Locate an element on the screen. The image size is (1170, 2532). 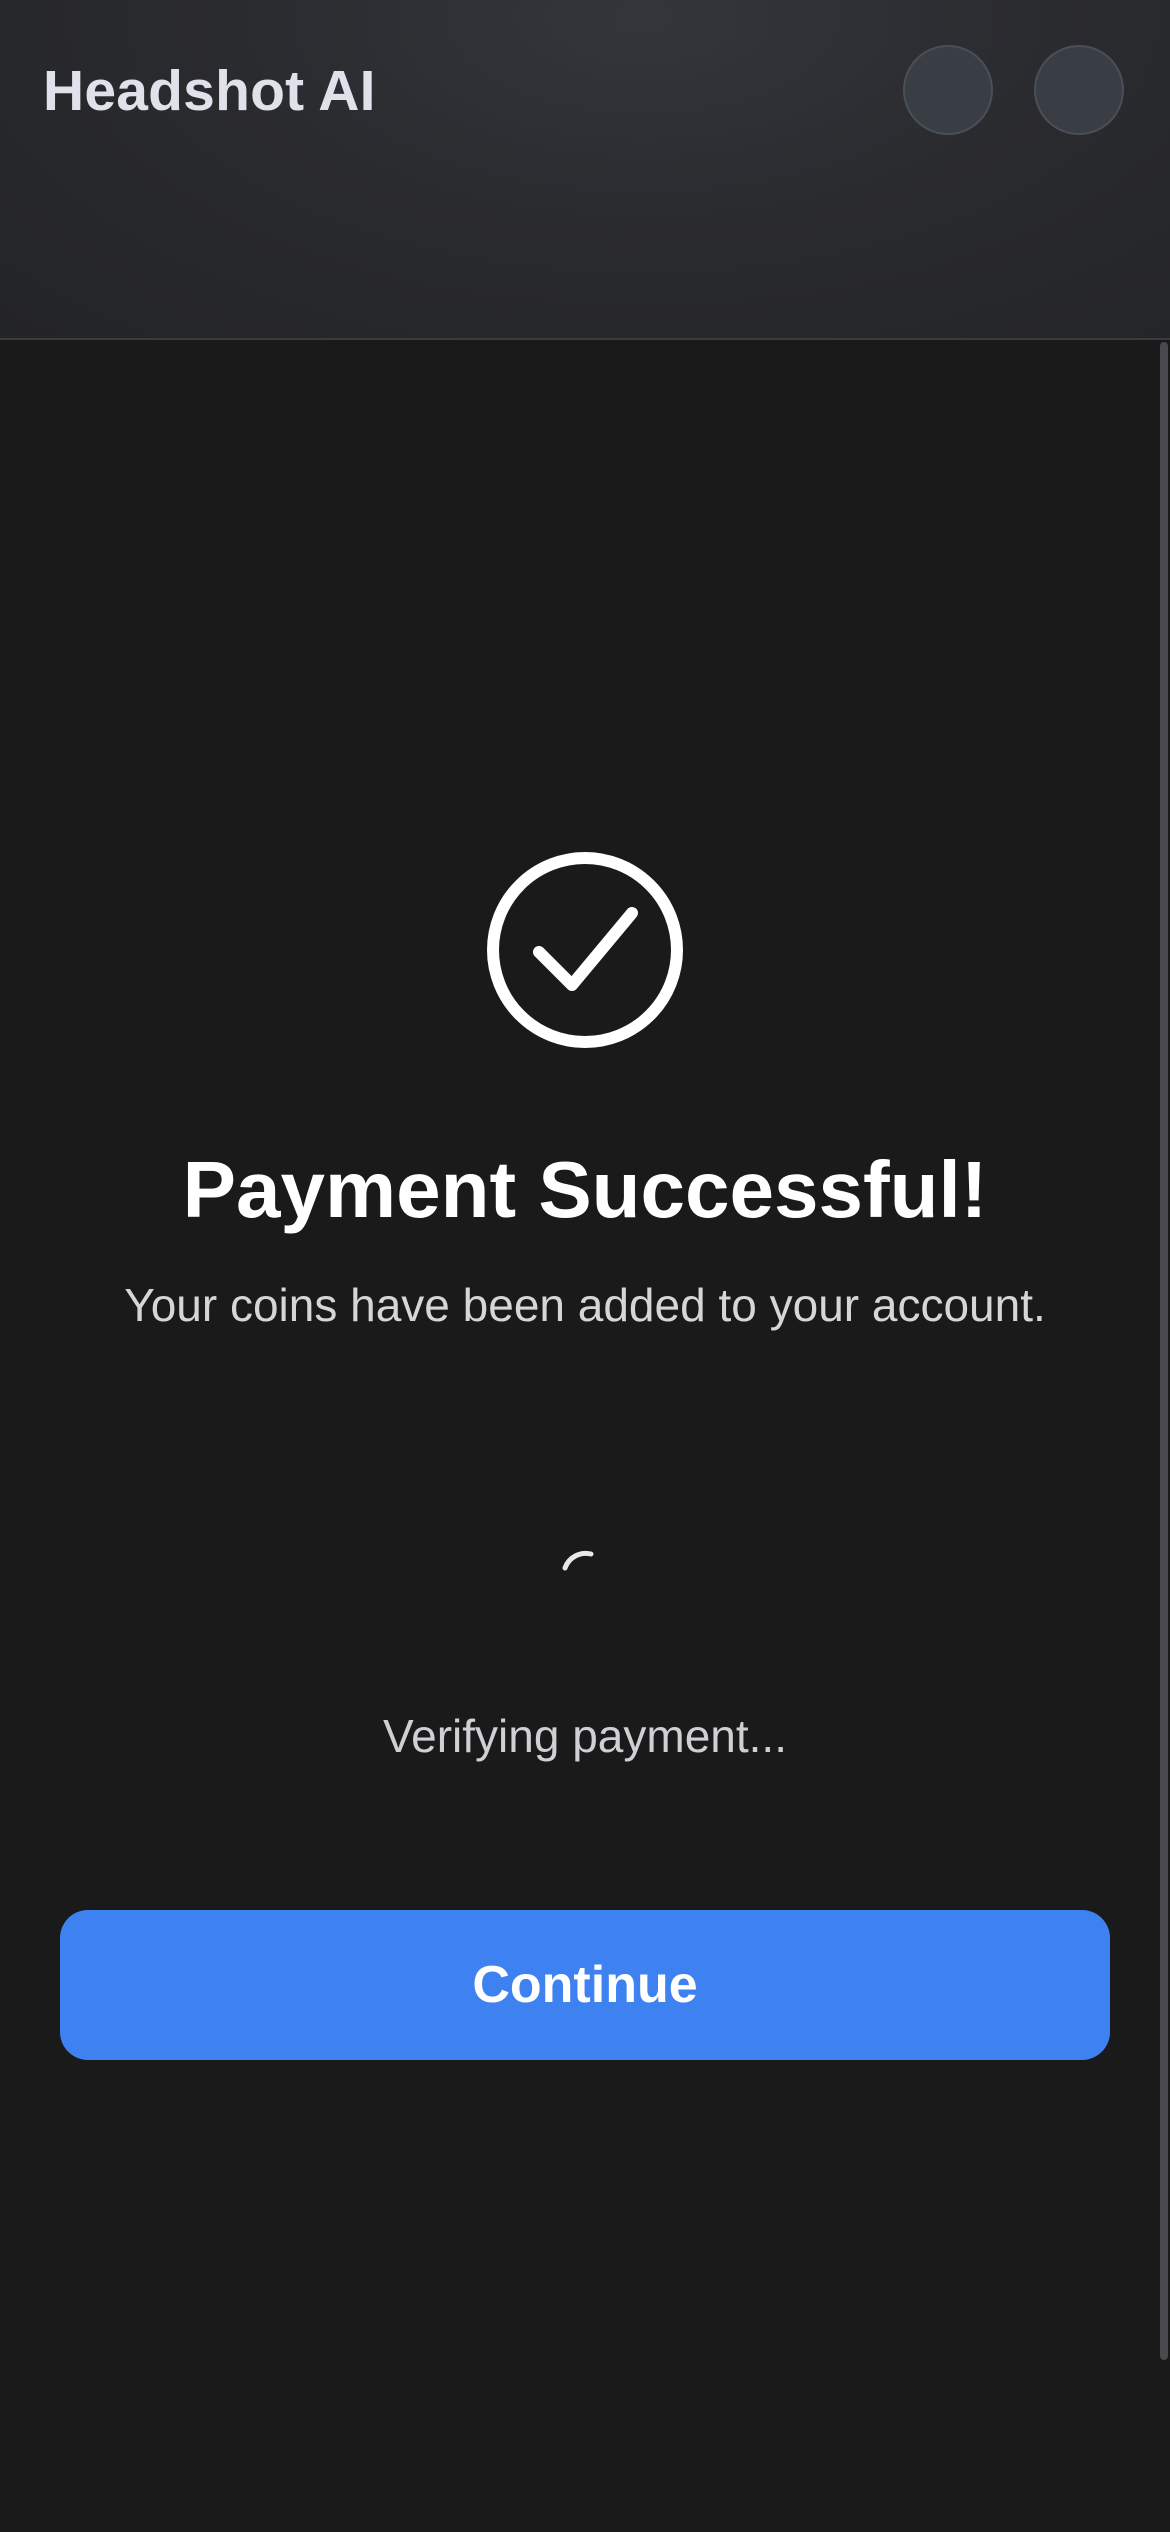
scrollbar is located at coordinates (1164, 1351).